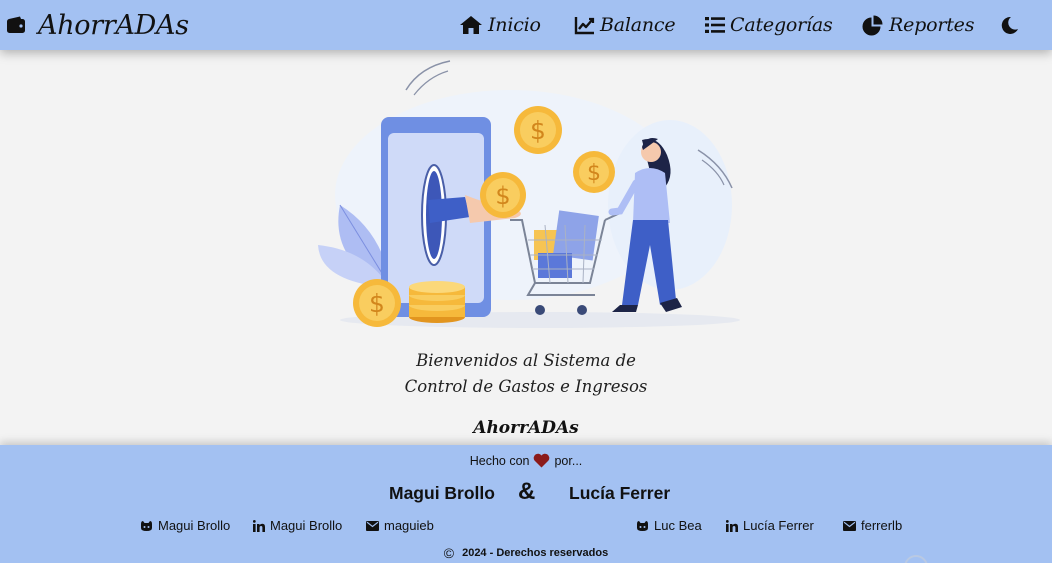 The height and width of the screenshot is (563, 1052). I want to click on copyright-icon: ©, so click(449, 553).